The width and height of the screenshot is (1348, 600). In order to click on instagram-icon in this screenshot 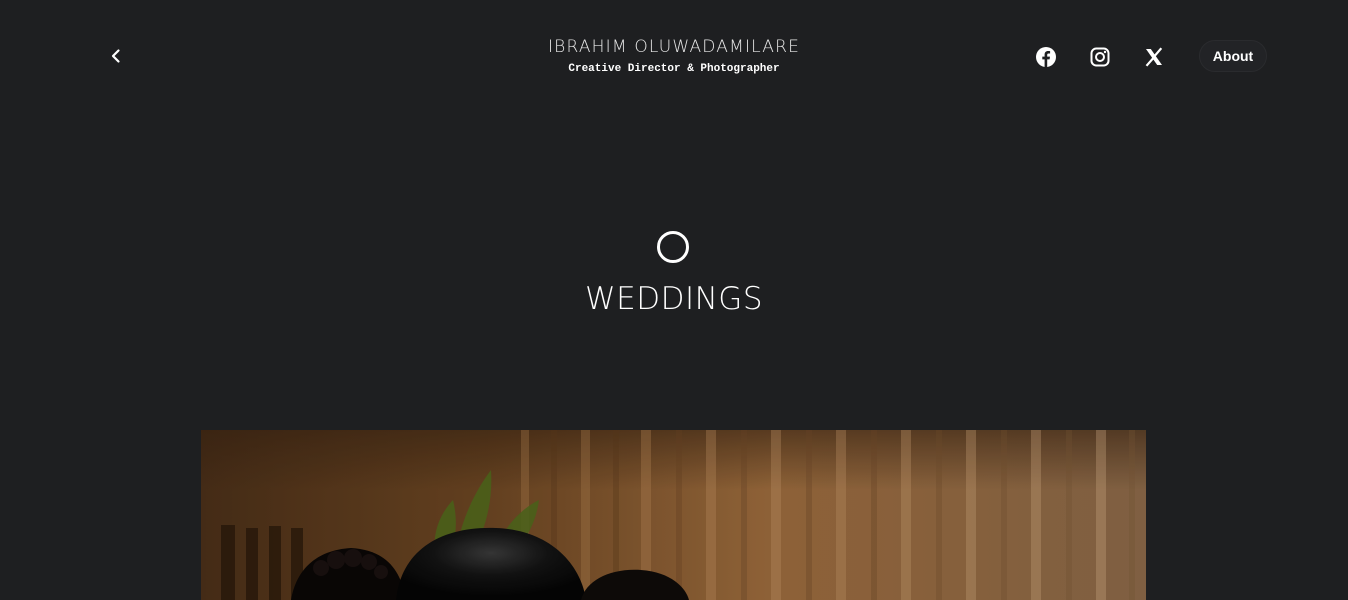, I will do `click(1100, 57)`.